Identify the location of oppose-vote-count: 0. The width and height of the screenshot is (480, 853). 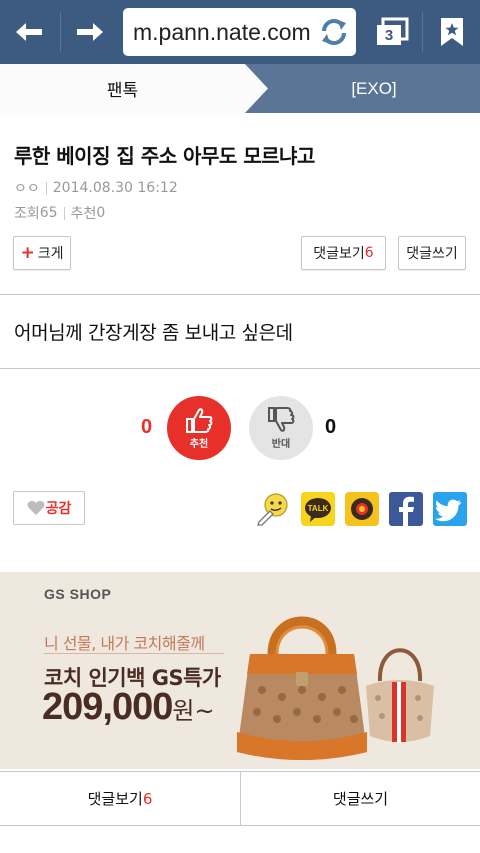
(331, 427).